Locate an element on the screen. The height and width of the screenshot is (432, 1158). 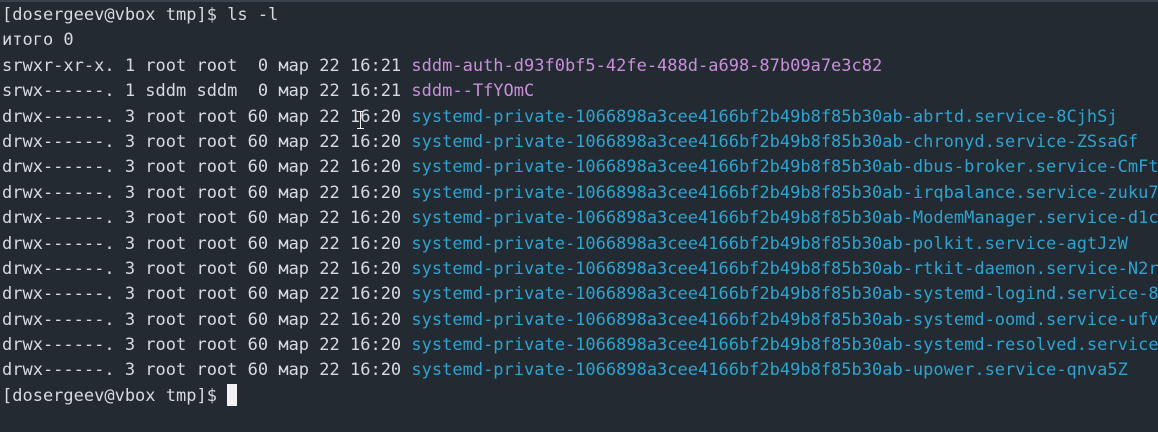
final-prompt: [dosergeev@vbox tmp]$ is located at coordinates (109, 395).